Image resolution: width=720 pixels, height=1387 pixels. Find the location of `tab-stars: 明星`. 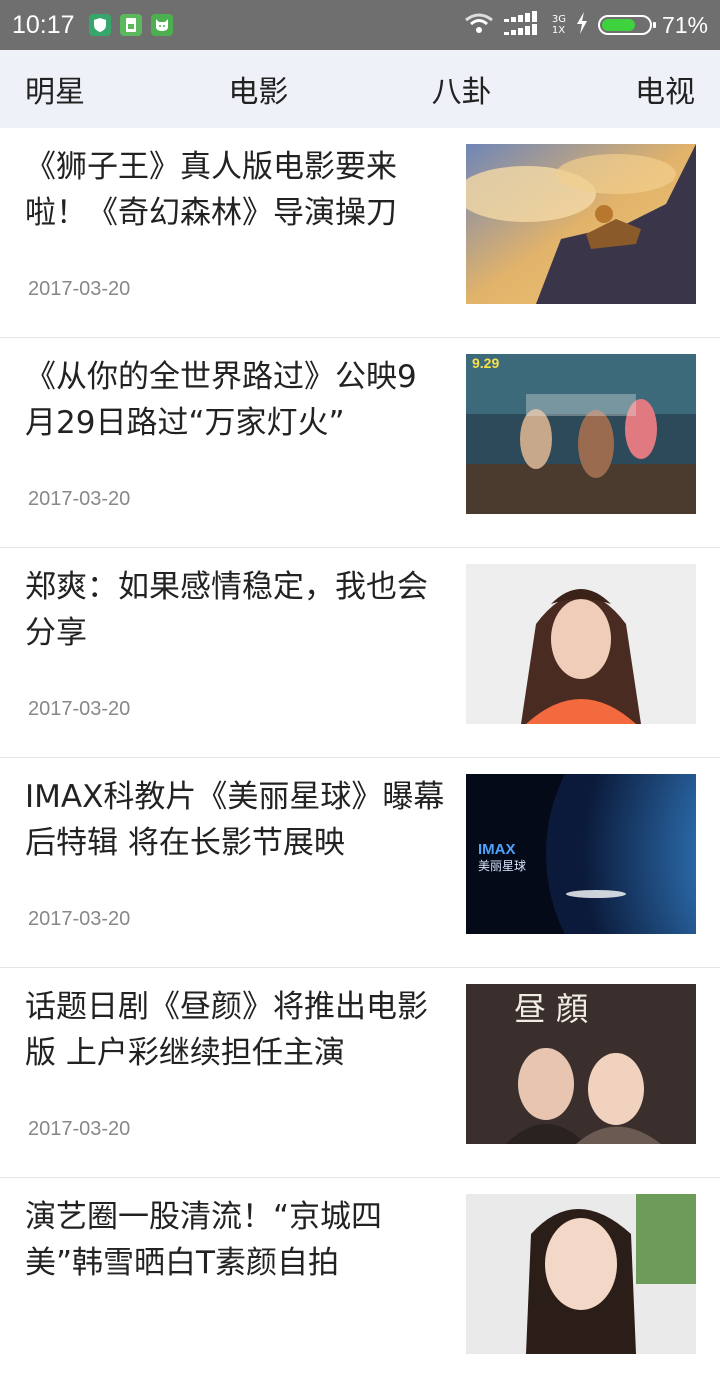

tab-stars: 明星 is located at coordinates (55, 89).